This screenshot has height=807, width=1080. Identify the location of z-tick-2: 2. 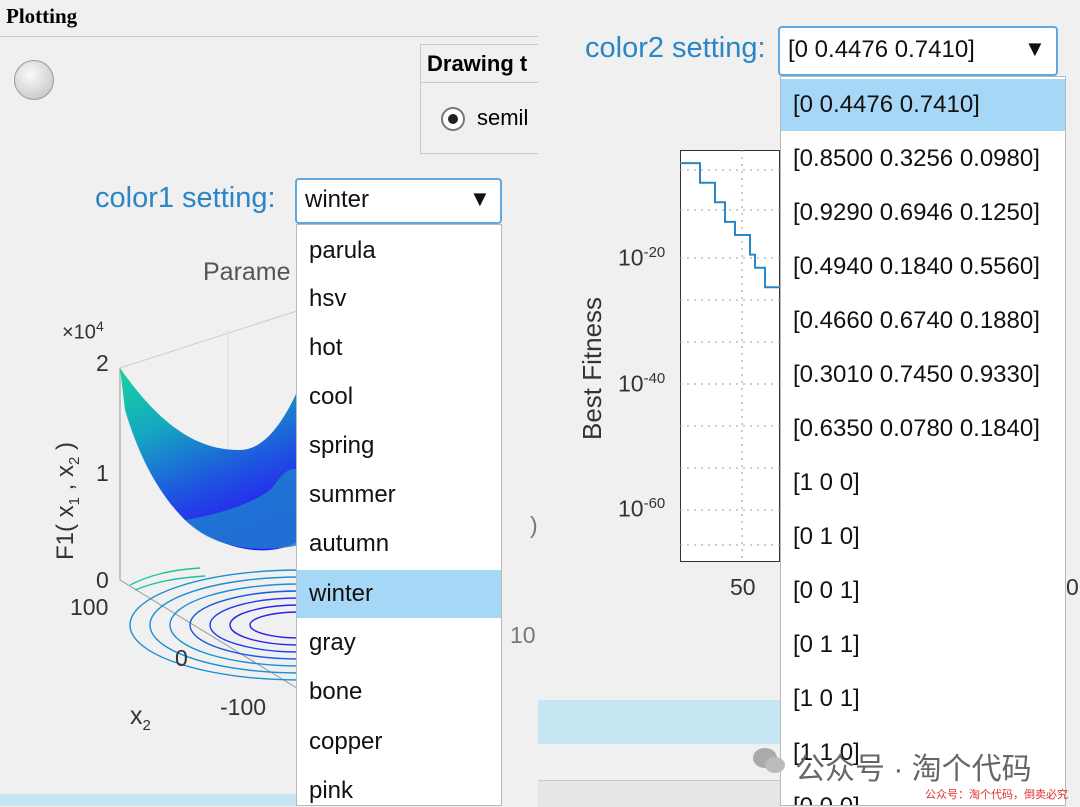
(102, 363).